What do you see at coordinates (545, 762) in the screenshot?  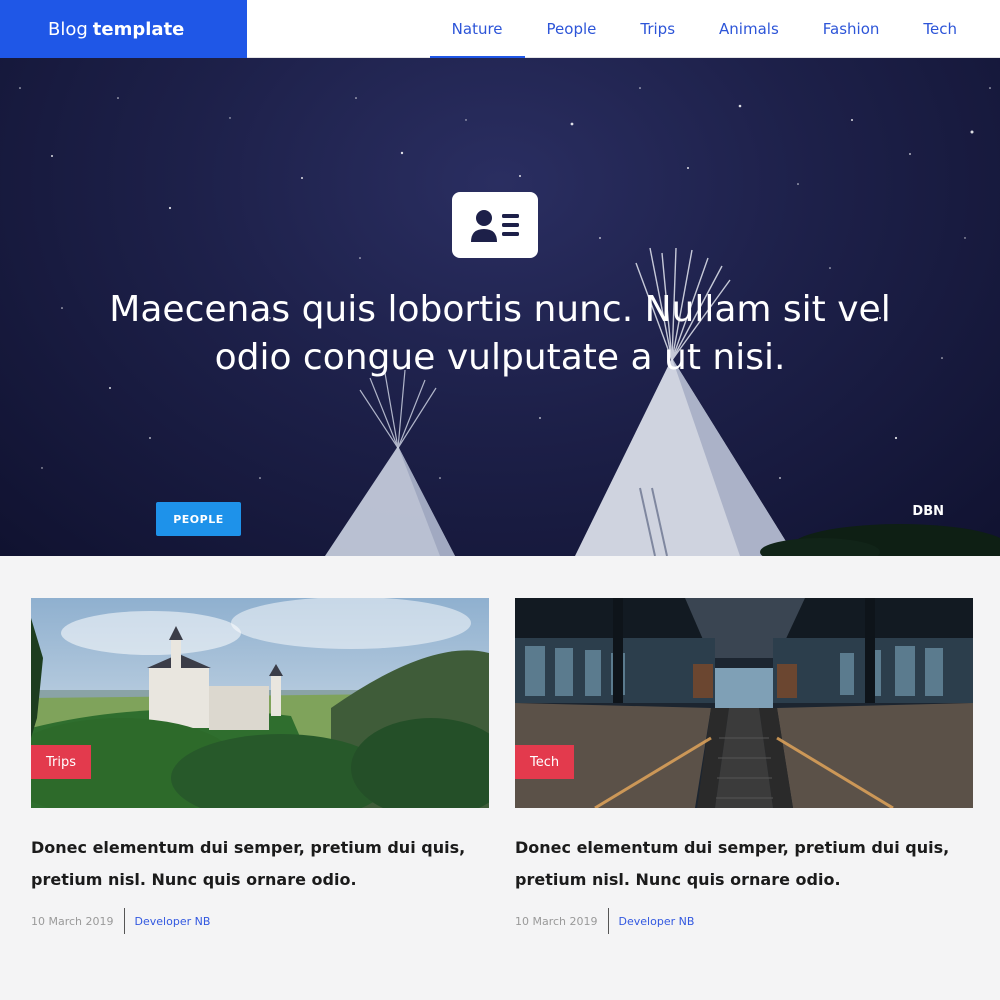 I see `card-category-tag: Tech` at bounding box center [545, 762].